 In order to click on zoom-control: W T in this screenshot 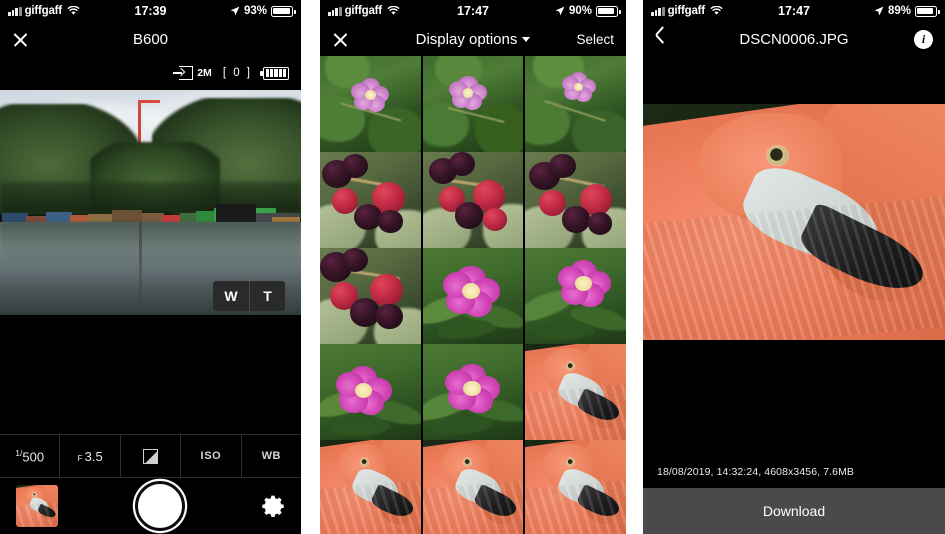, I will do `click(249, 296)`.